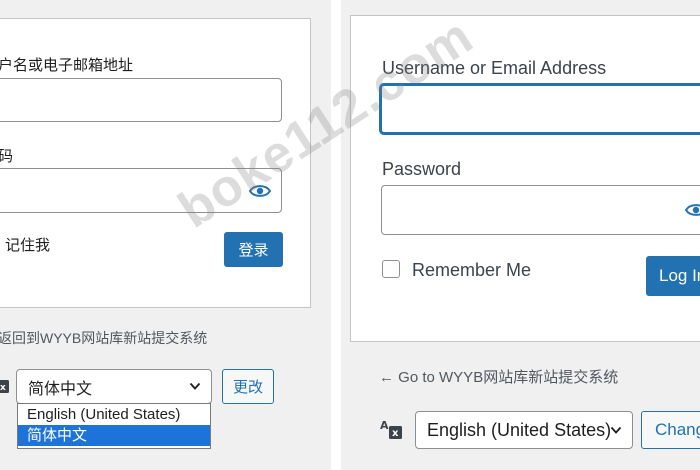 Image resolution: width=700 pixels, height=470 pixels. Describe the element at coordinates (7, 156) in the screenshot. I see `password-label: 码` at that location.